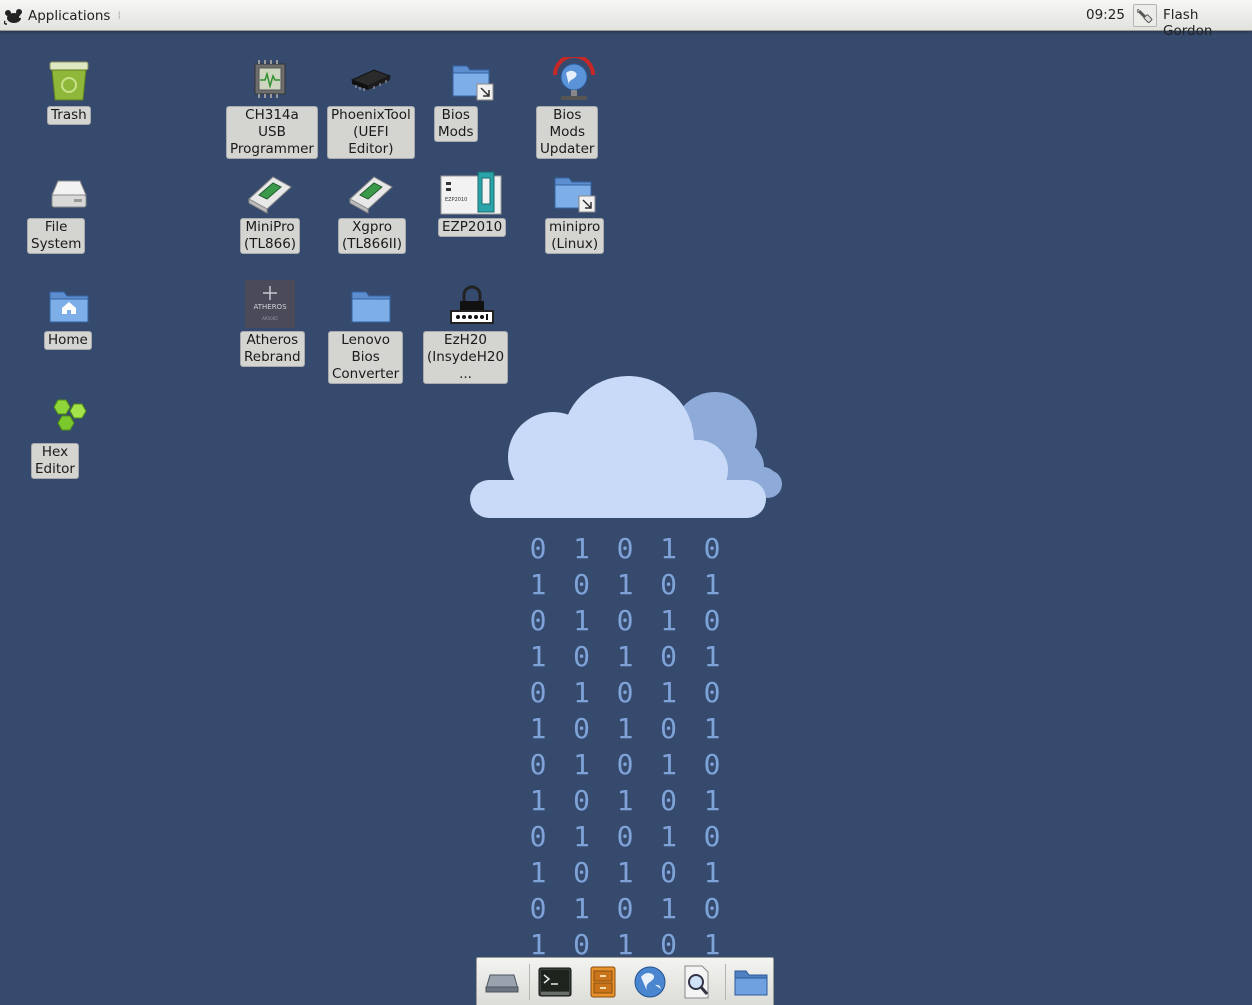 Image resolution: width=1252 pixels, height=1005 pixels. What do you see at coordinates (366, 357) in the screenshot?
I see `lenovo-label: Lenovo Bios Converter` at bounding box center [366, 357].